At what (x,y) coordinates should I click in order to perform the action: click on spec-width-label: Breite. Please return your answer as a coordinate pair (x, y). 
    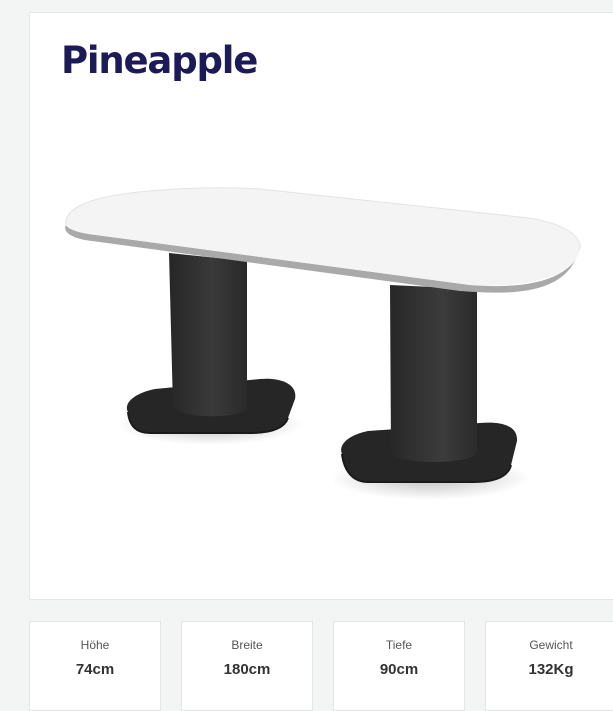
    Looking at the image, I should click on (247, 645).